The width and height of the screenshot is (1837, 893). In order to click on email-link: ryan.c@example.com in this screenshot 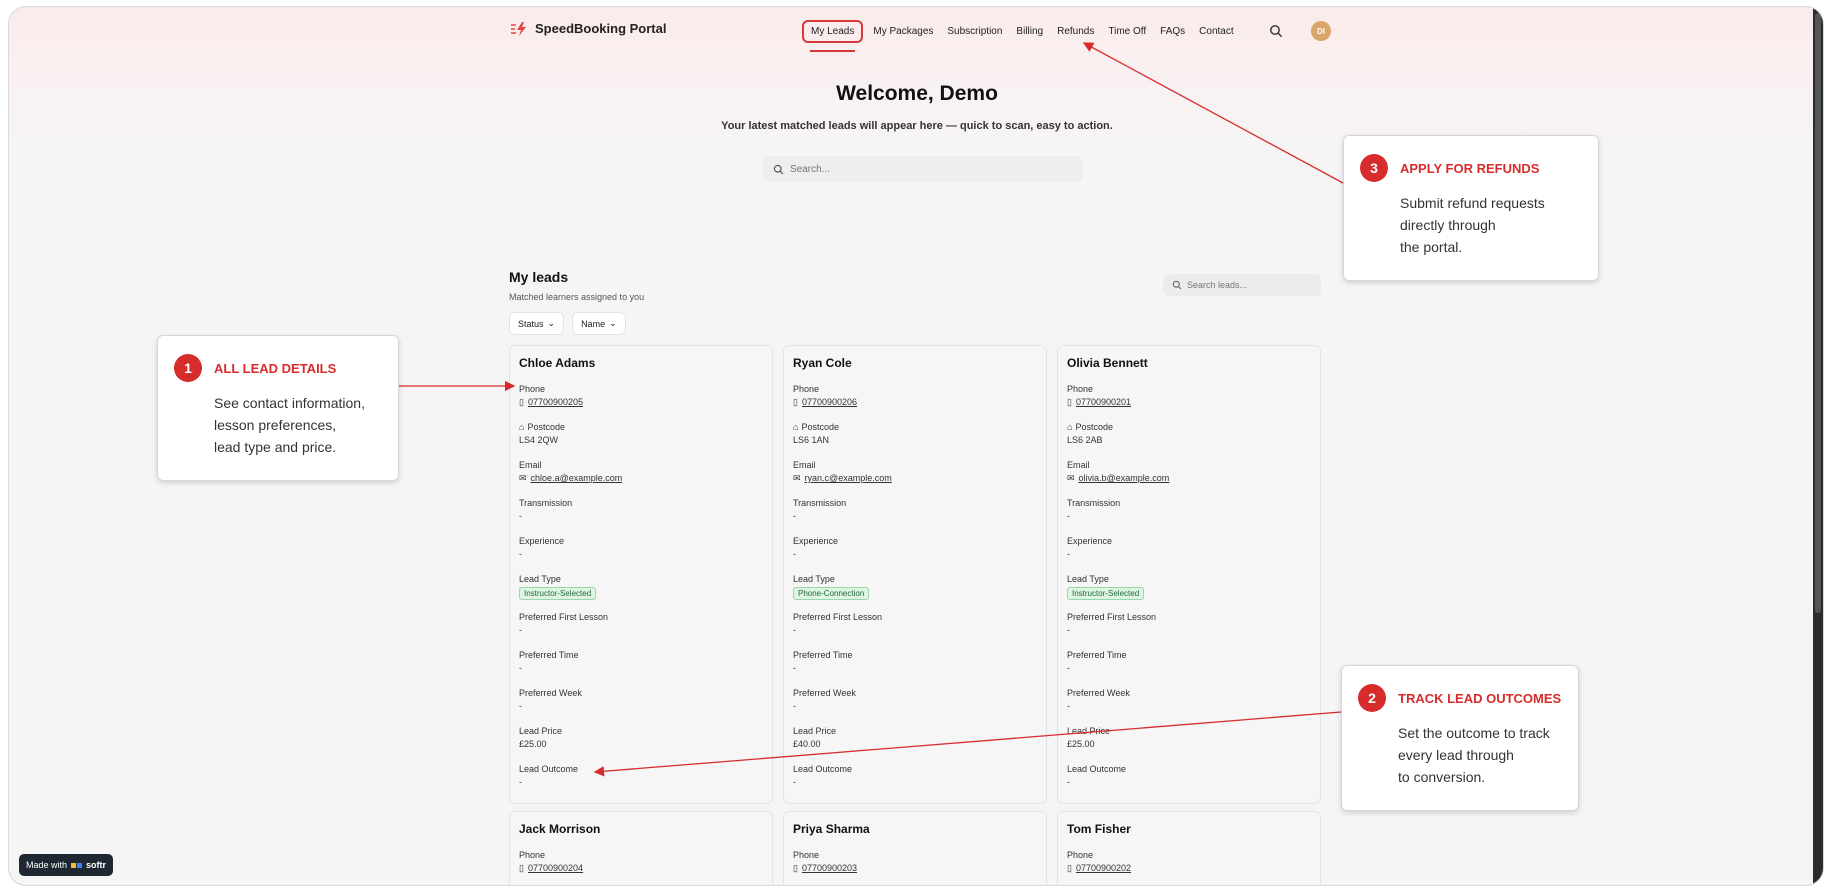, I will do `click(848, 478)`.